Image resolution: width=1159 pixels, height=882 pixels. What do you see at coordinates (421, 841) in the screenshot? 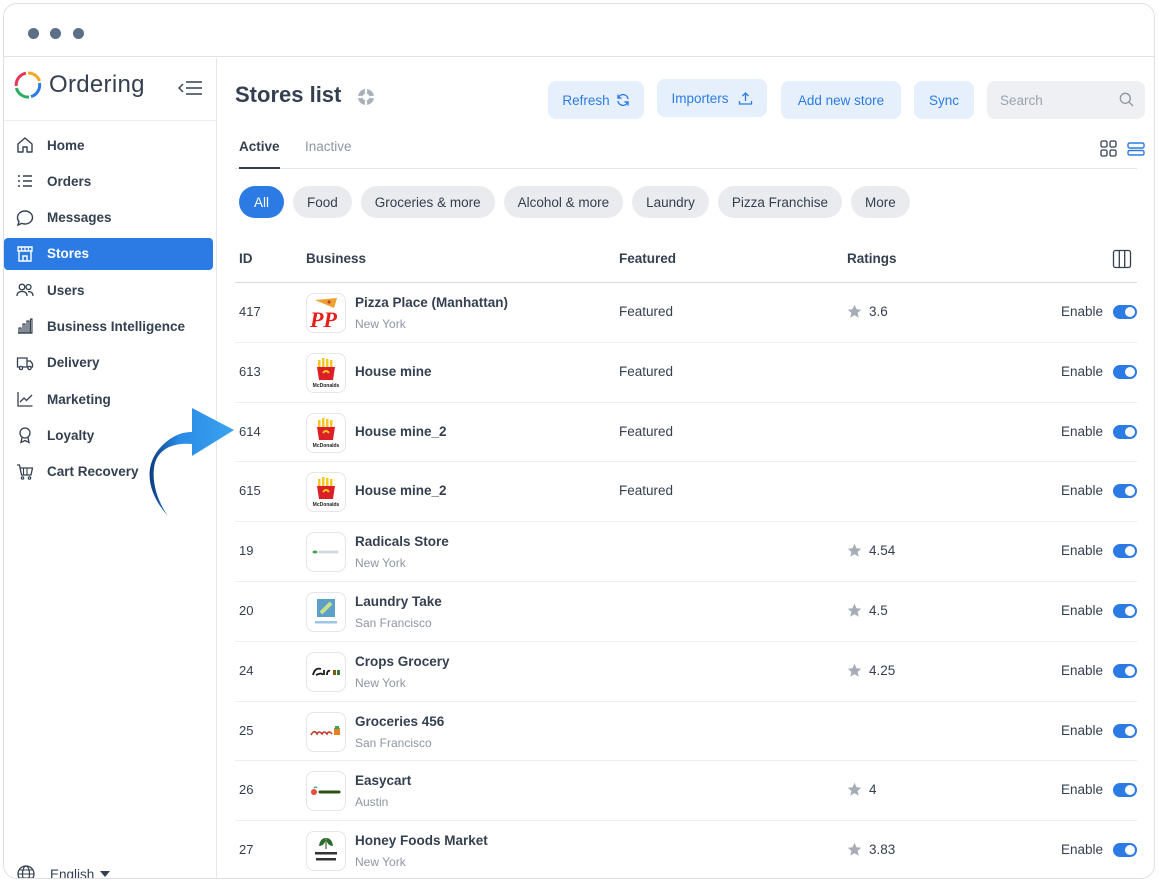
I see `store-name: Honey Foods Market` at bounding box center [421, 841].